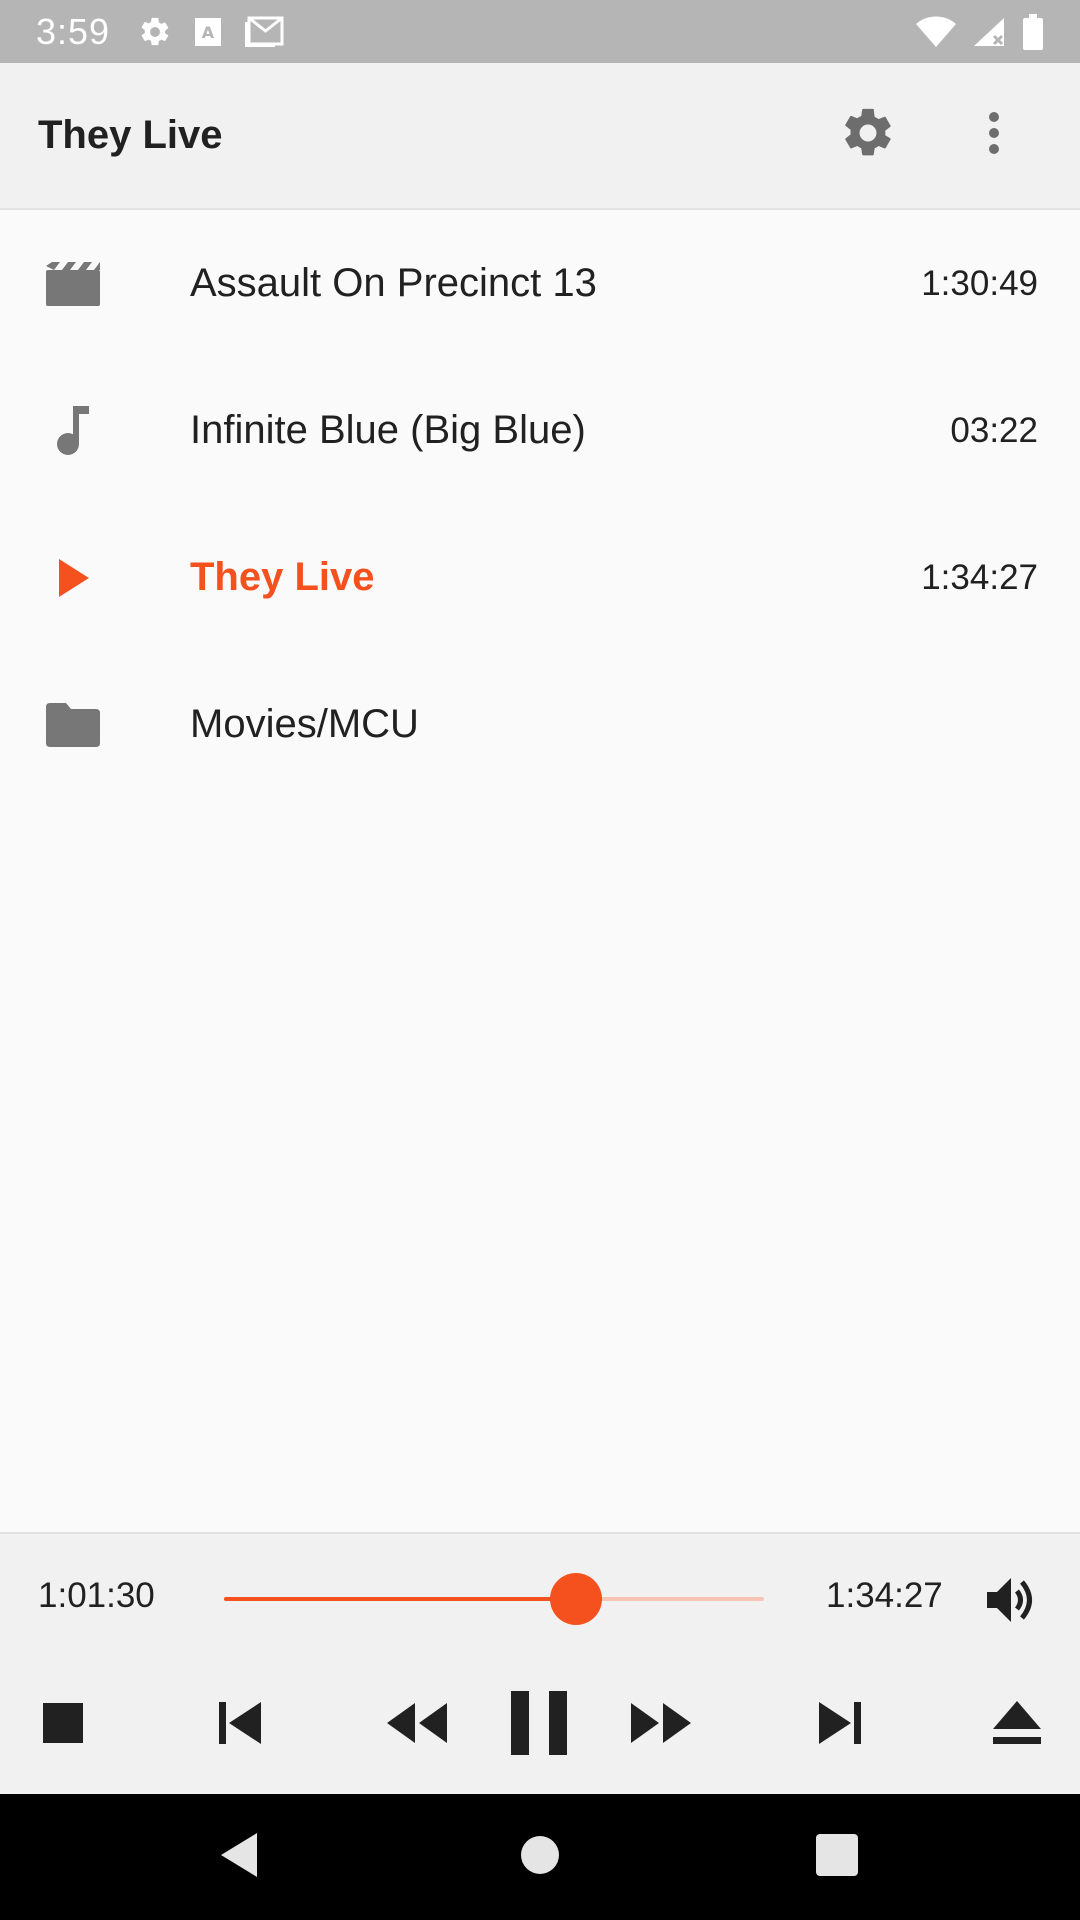 Image resolution: width=1080 pixels, height=1920 pixels. I want to click on seek-bar, so click(494, 1599).